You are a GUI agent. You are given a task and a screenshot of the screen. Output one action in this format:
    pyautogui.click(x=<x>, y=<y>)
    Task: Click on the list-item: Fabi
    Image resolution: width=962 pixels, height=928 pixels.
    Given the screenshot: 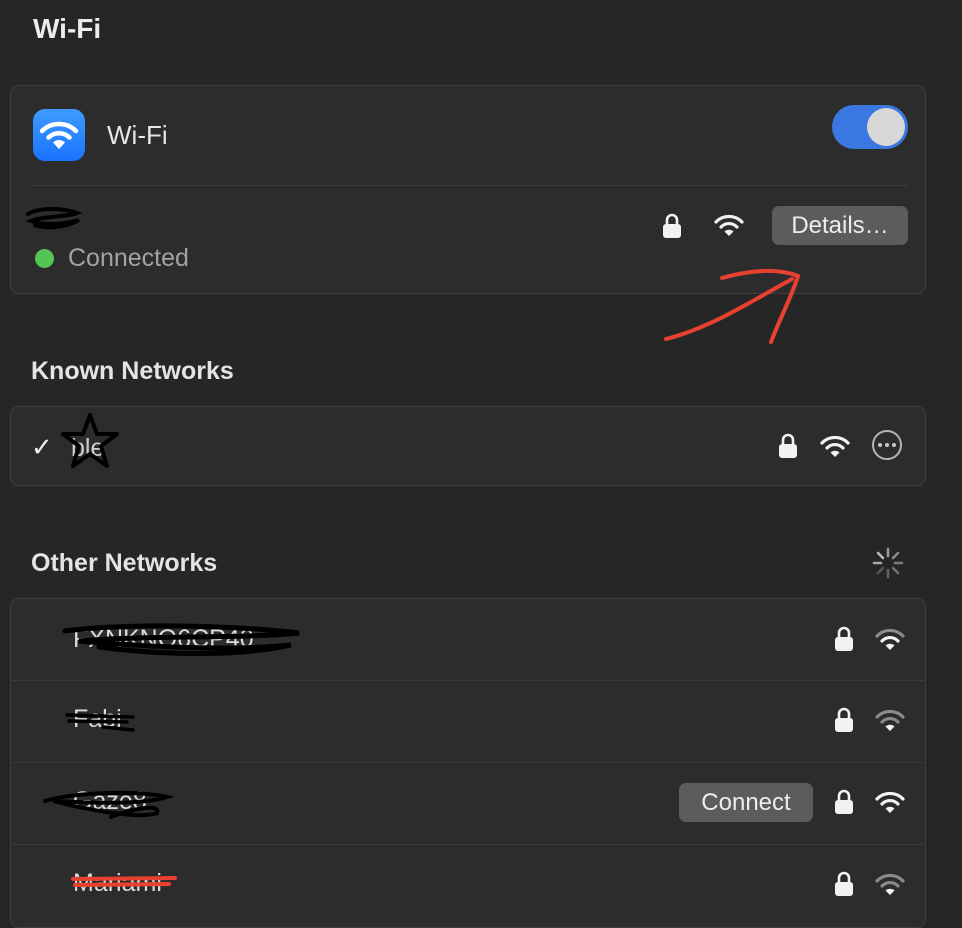 What is the action you would take?
    pyautogui.click(x=468, y=721)
    